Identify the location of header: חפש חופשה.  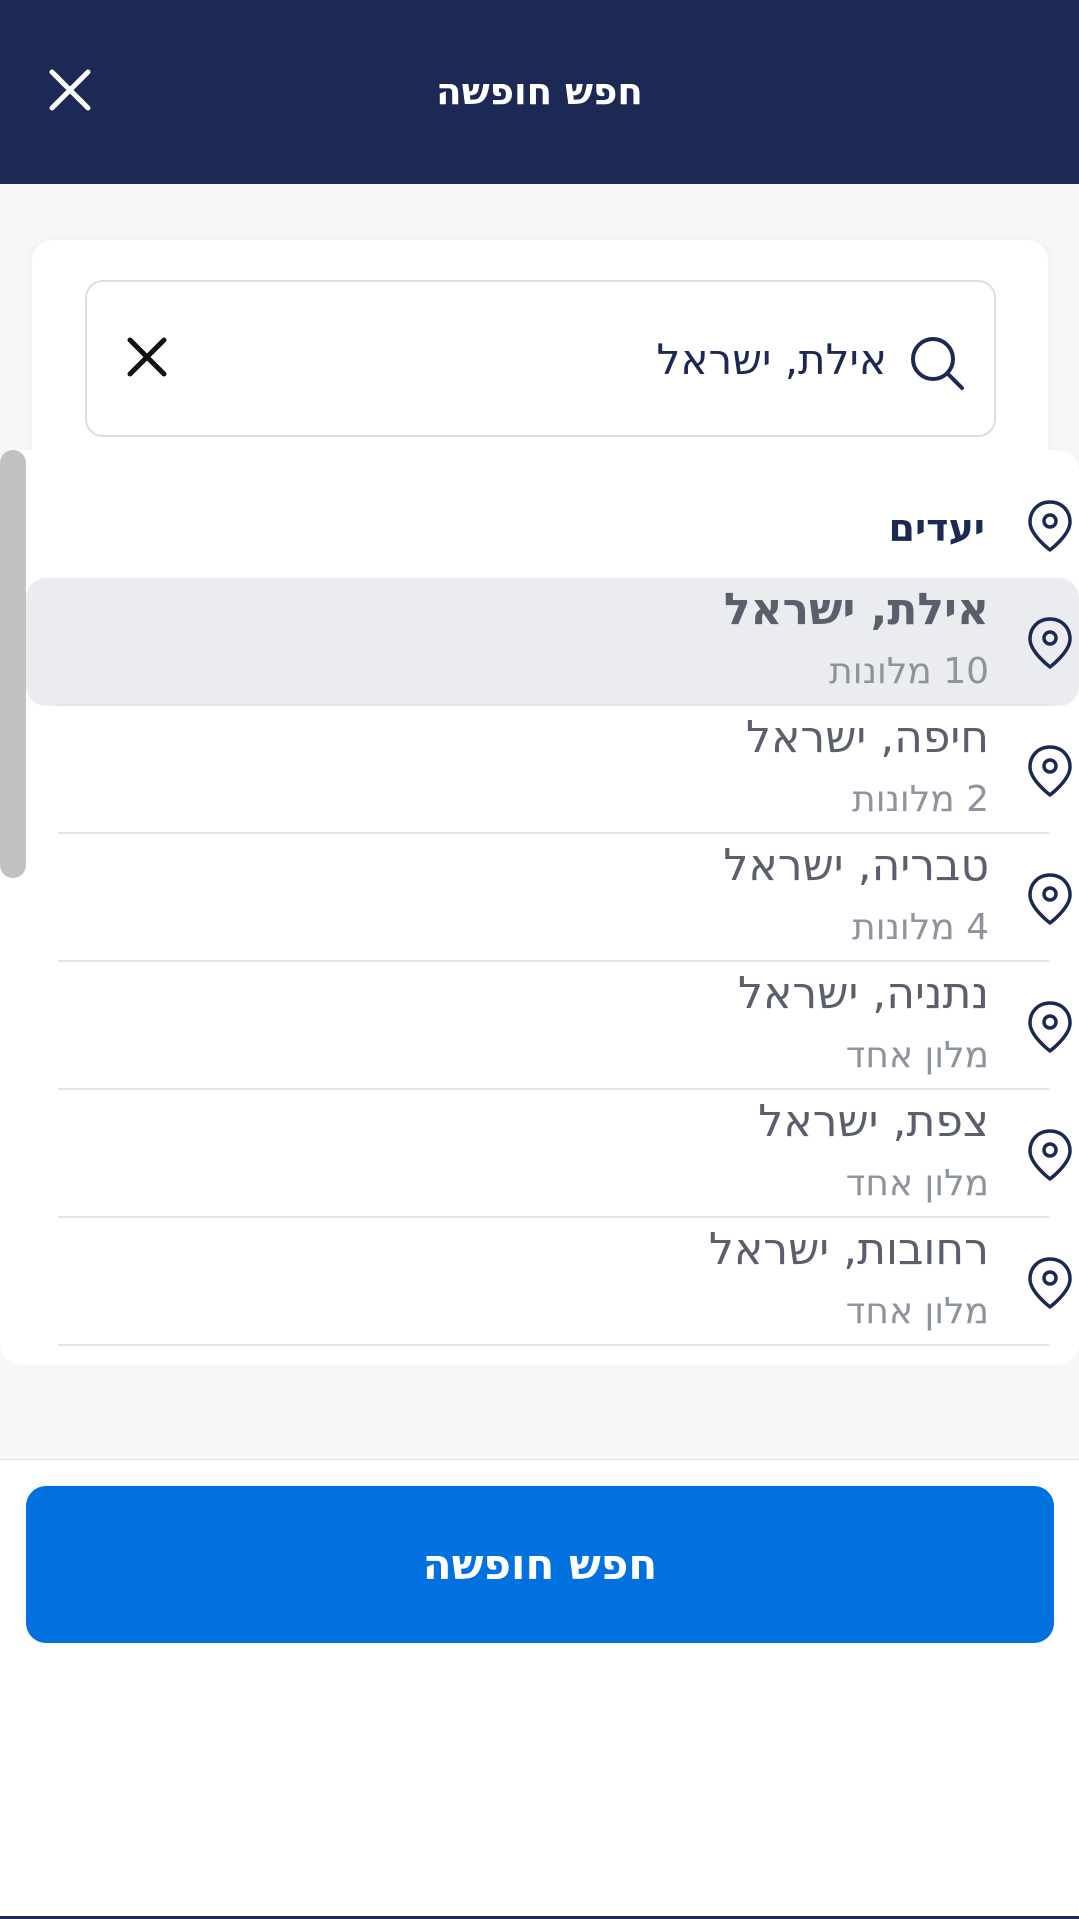
(539, 92).